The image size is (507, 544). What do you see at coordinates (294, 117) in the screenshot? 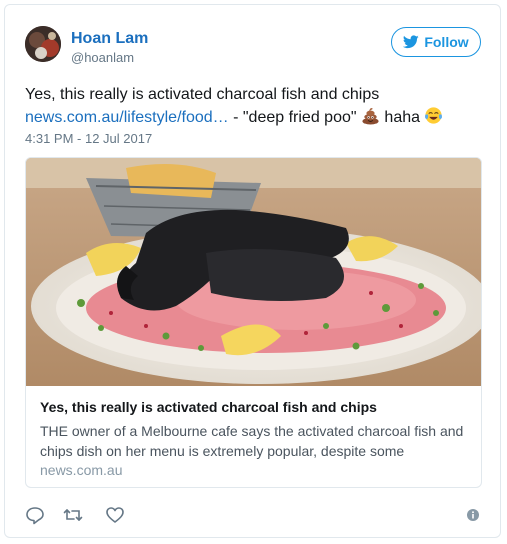
I see `tweet-text-after-link: - "deep fried poo"` at bounding box center [294, 117].